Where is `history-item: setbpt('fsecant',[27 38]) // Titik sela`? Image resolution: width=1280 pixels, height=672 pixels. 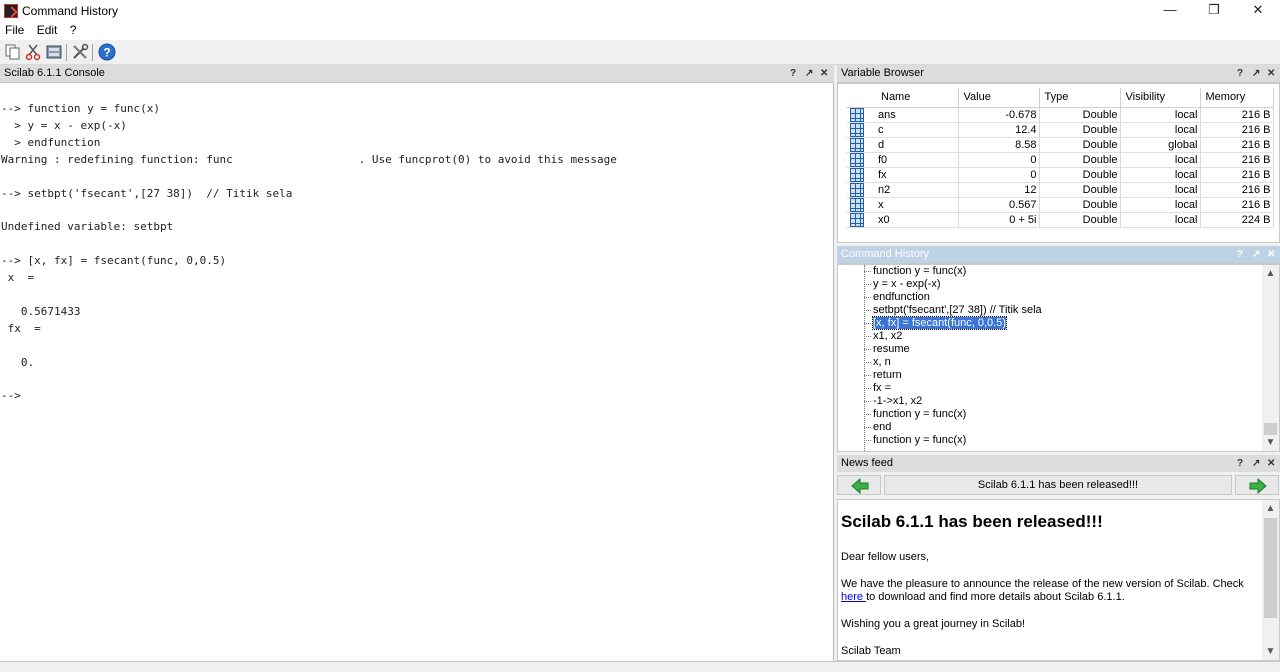 history-item: setbpt('fsecant',[27 38]) // Titik sela is located at coordinates (953, 310).